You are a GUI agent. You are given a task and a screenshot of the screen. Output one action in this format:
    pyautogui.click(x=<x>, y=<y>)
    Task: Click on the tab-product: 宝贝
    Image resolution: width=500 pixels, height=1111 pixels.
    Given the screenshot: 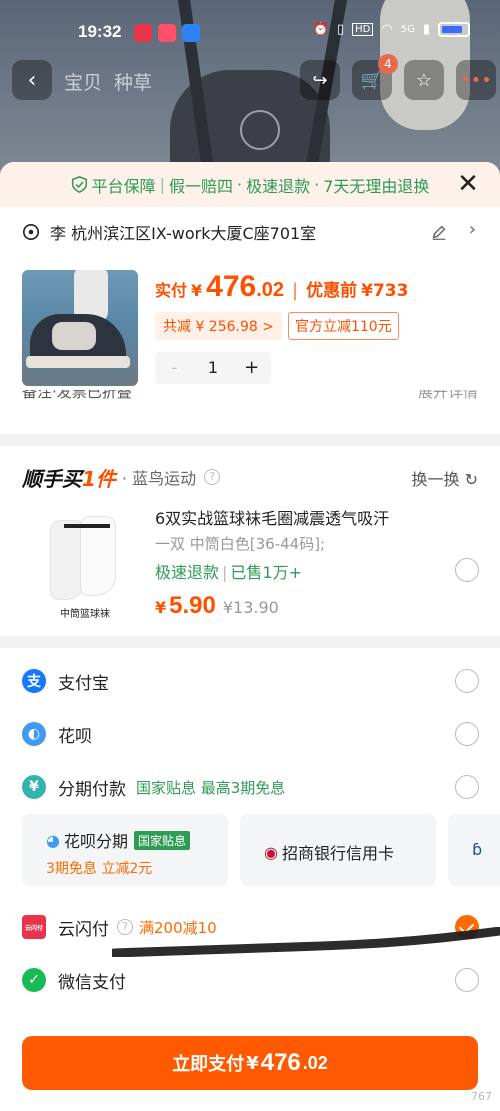 What is the action you would take?
    pyautogui.click(x=83, y=81)
    